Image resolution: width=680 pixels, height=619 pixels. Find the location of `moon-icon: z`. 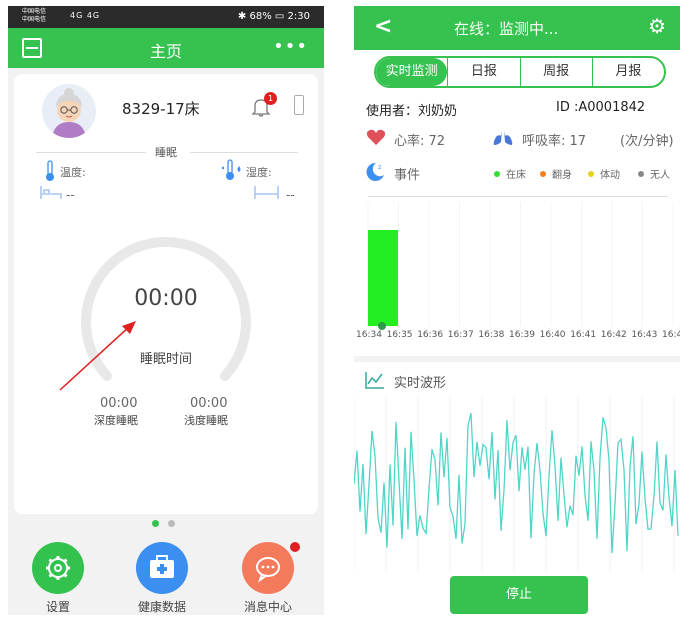

moon-icon: z is located at coordinates (375, 171).